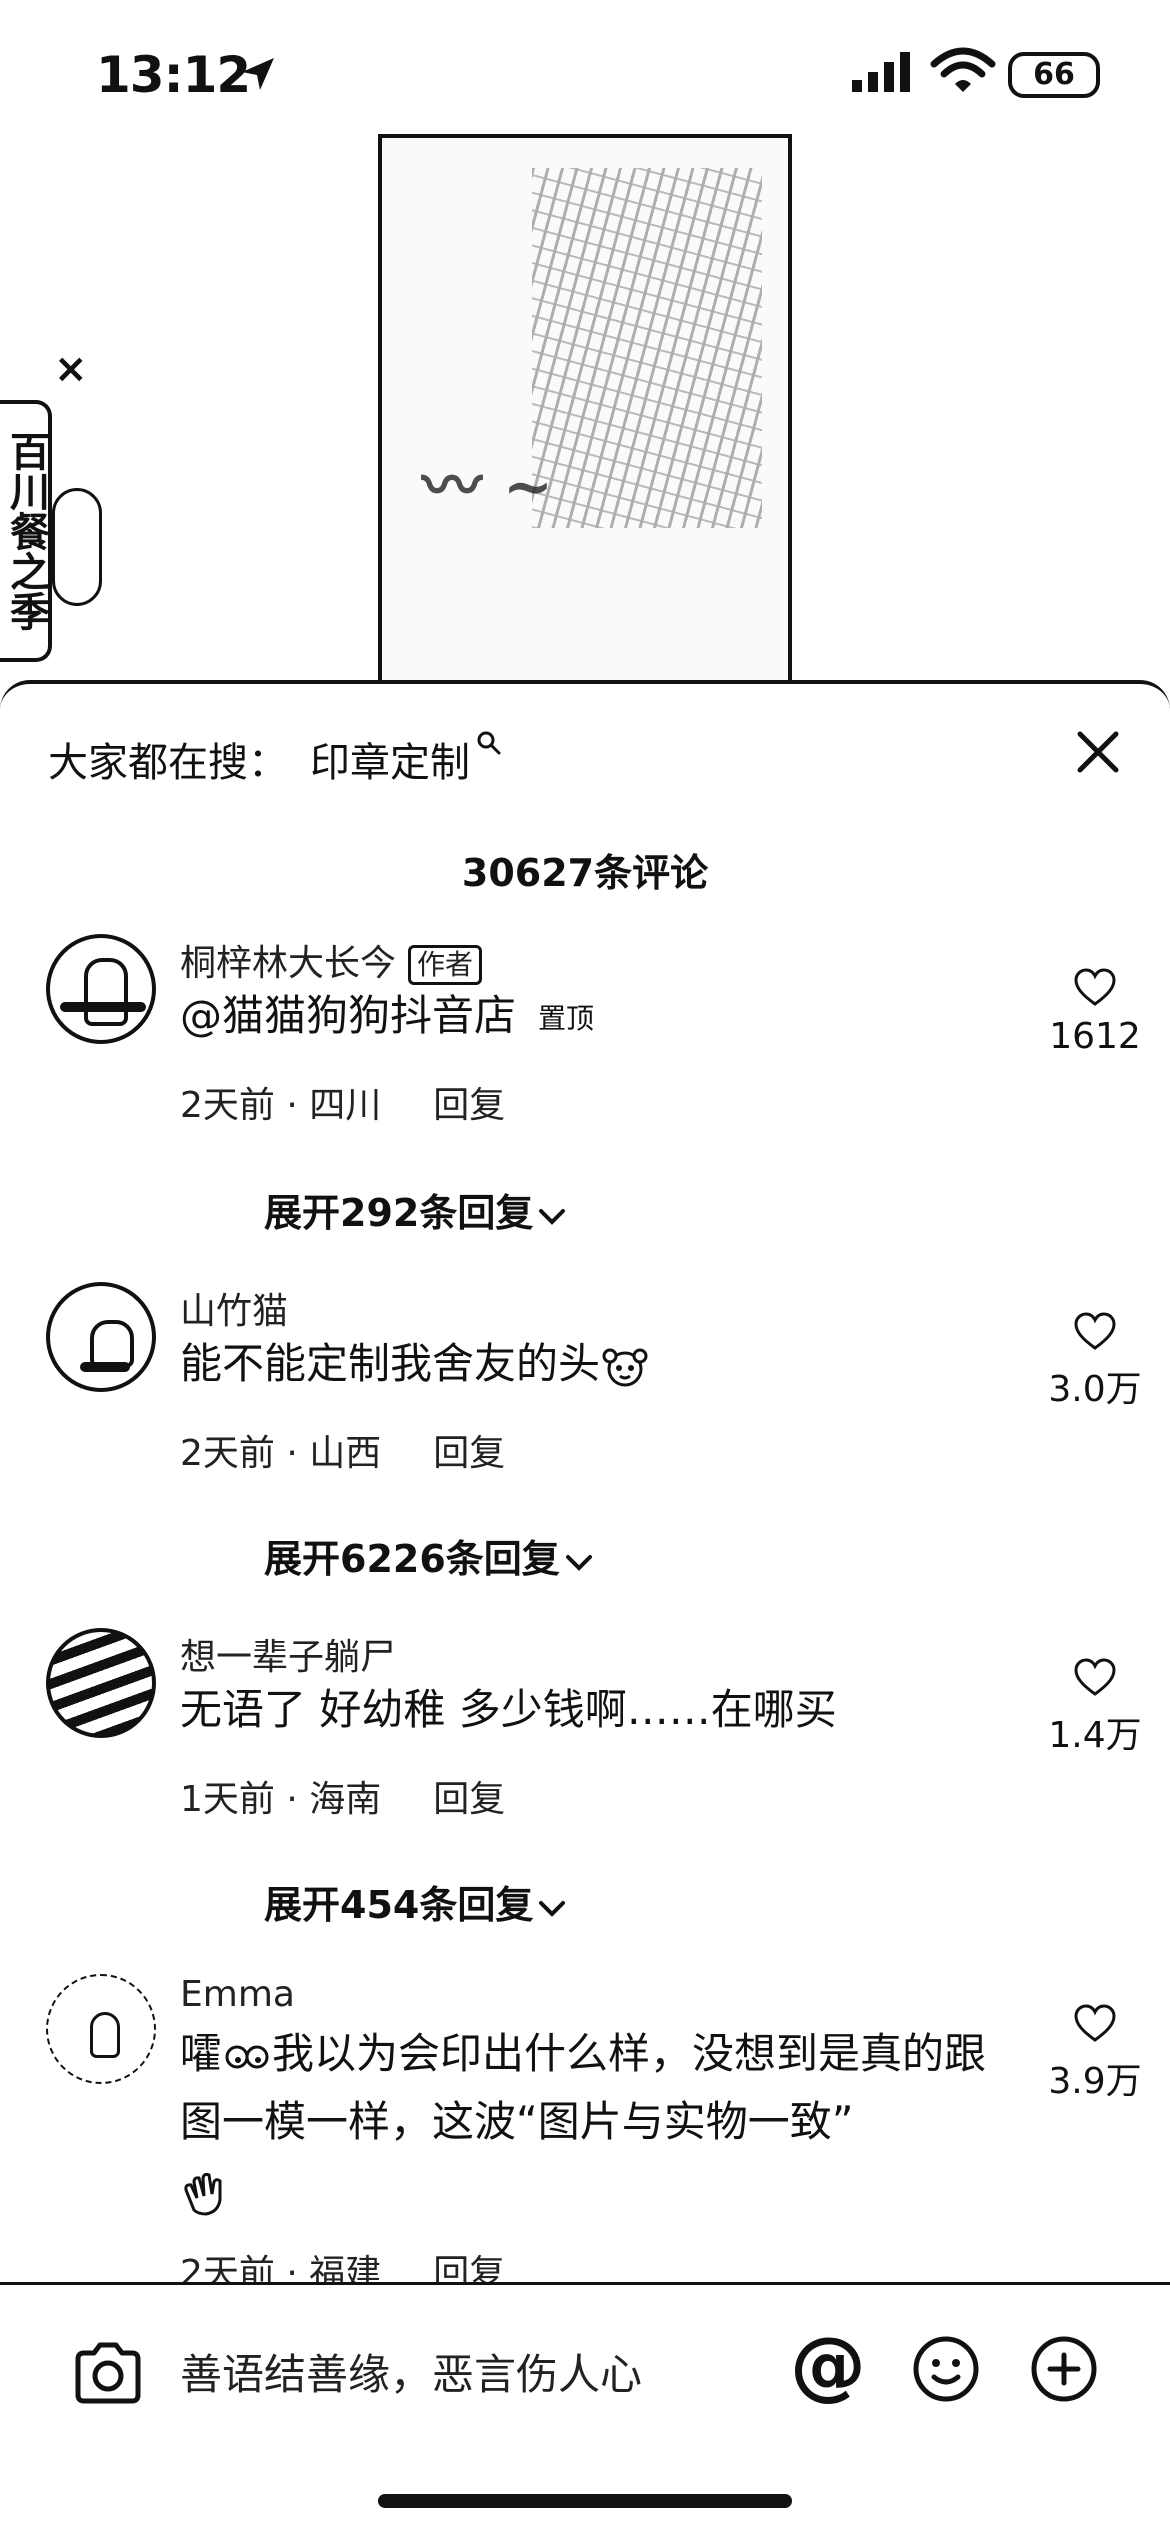 This screenshot has width=1170, height=2532. I want to click on expand-replies-label: 展开292条回复, so click(399, 1213).